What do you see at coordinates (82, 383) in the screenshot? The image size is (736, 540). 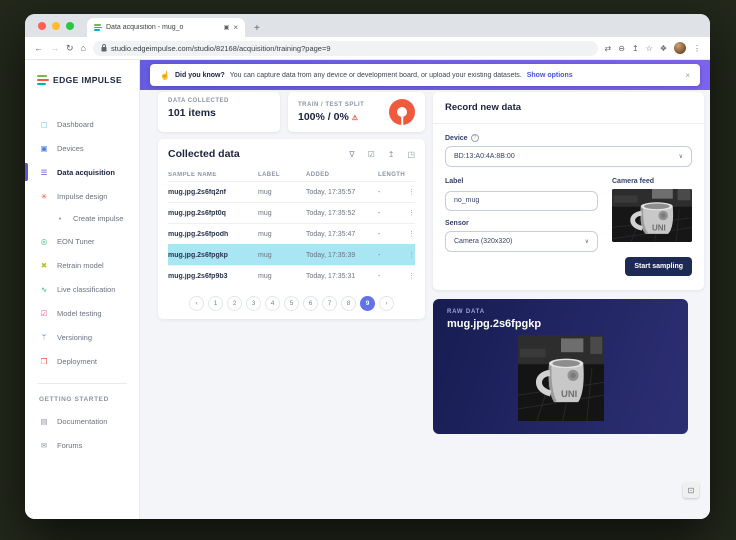 I see `sidebar-divider` at bounding box center [82, 383].